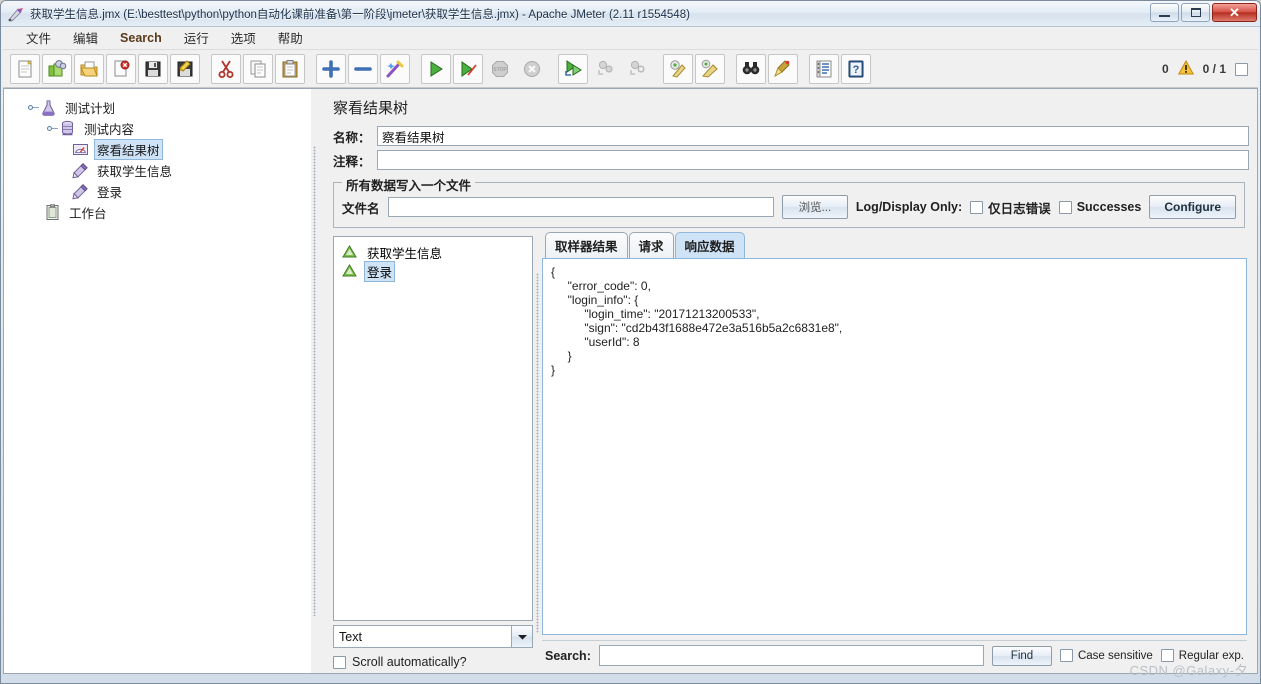  Describe the element at coordinates (290, 38) in the screenshot. I see `menu-help: 帮助` at that location.